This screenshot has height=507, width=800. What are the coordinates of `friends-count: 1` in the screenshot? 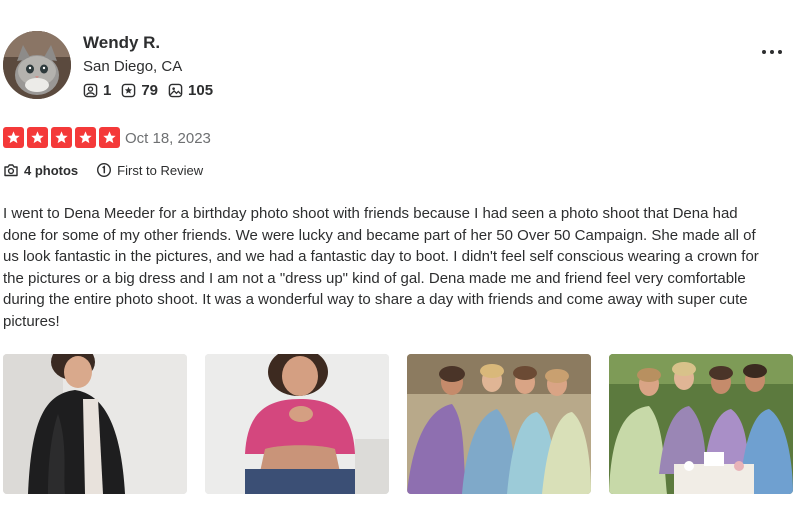 It's located at (107, 90).